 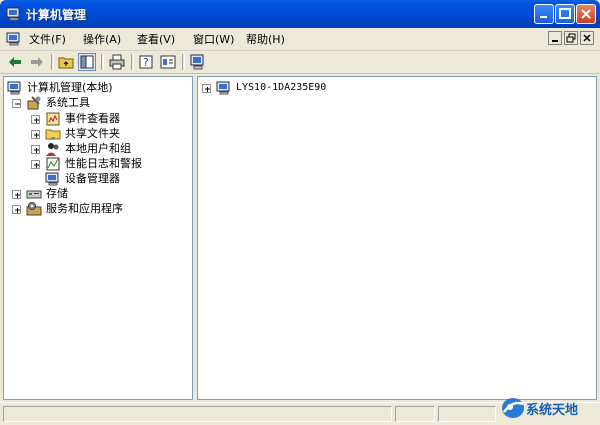 What do you see at coordinates (34, 194) in the screenshot?
I see `storage-icon` at bounding box center [34, 194].